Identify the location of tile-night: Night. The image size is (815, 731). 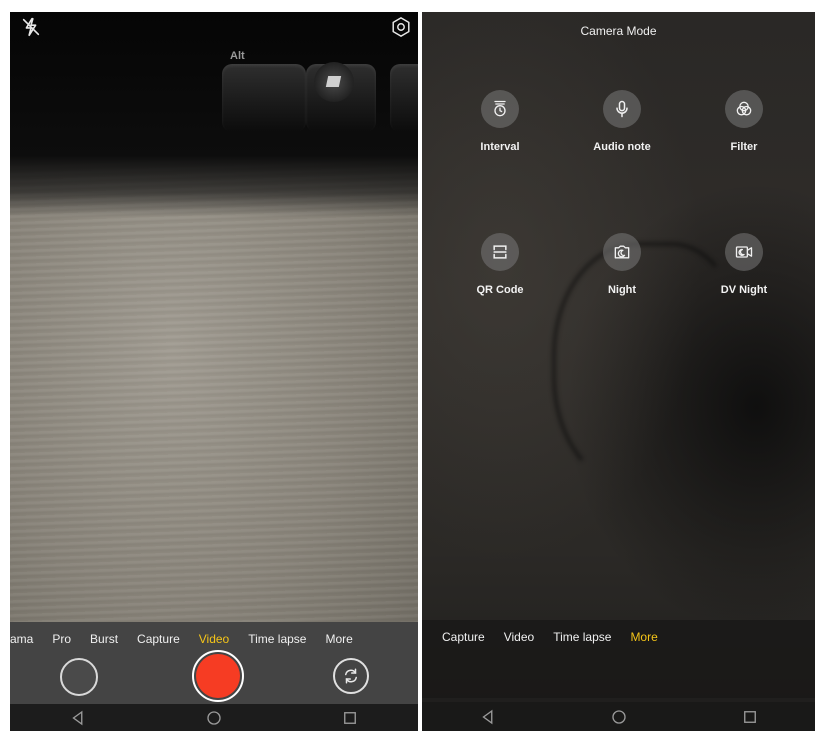
(622, 264).